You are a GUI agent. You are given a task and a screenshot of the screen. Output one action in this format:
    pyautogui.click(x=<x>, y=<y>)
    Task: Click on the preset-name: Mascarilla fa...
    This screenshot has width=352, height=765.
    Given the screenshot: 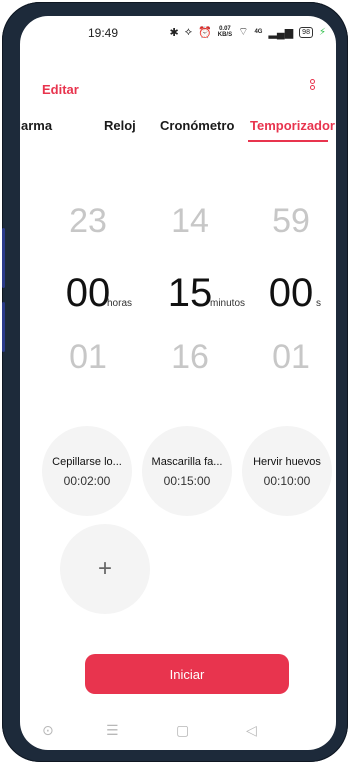 What is the action you would take?
    pyautogui.click(x=187, y=462)
    